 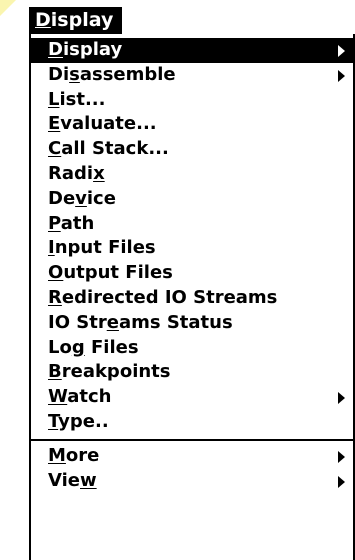 What do you see at coordinates (58, 397) in the screenshot?
I see `mnemonic-letter: W` at bounding box center [58, 397].